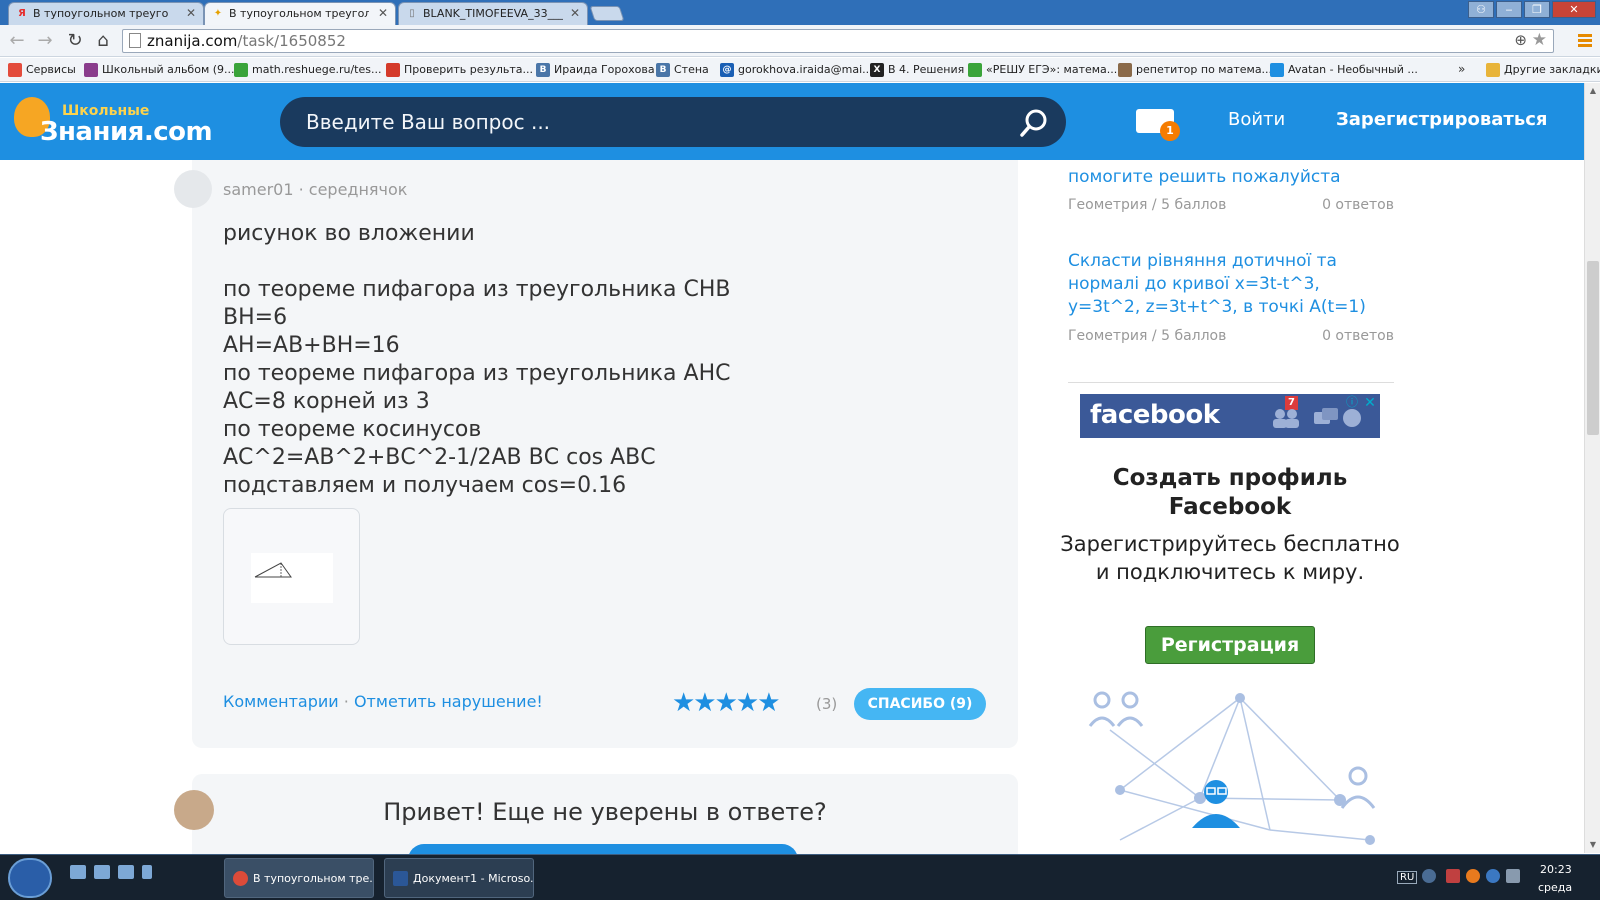 The image size is (1600, 900). I want to click on bookmark-star-icon: ★, so click(1539, 40).